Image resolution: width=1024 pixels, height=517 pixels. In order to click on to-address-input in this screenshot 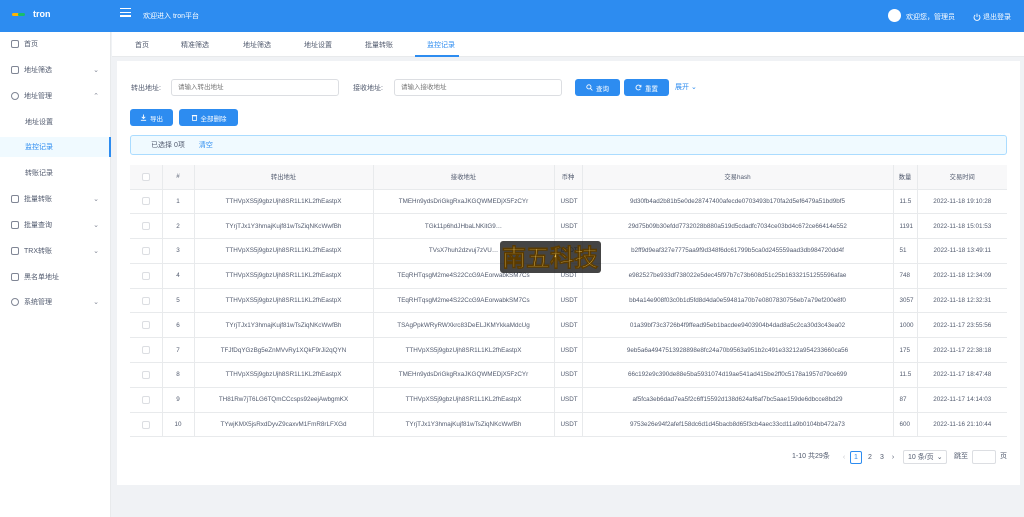, I will do `click(478, 87)`.